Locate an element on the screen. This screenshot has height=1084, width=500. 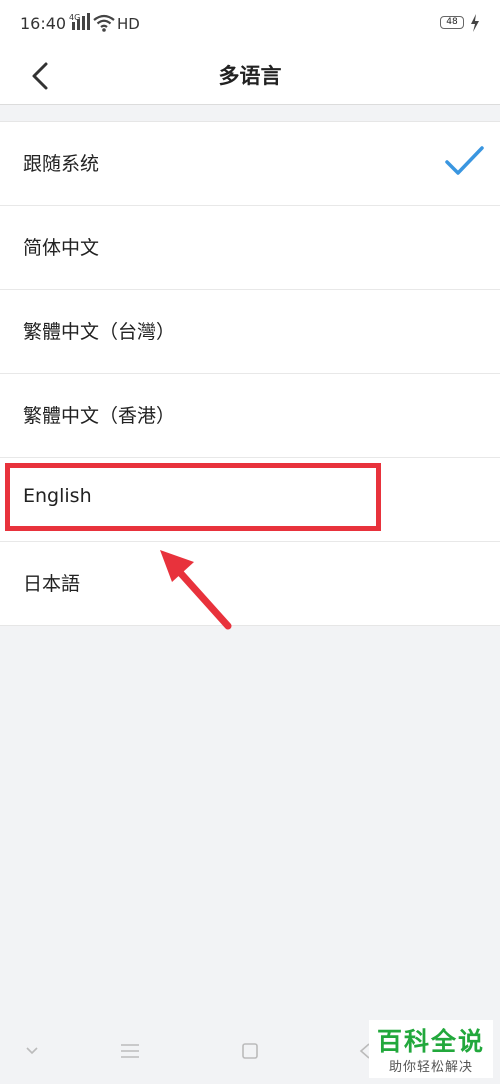
page-title: 多语言 is located at coordinates (250, 76).